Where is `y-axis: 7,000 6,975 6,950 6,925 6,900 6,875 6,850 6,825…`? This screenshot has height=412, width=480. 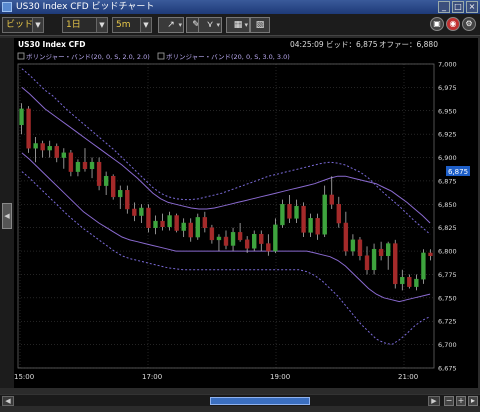
y-axis: 7,000 6,975 6,950 6,925 6,900 6,875 6,850 6,825… is located at coordinates (447, 217).